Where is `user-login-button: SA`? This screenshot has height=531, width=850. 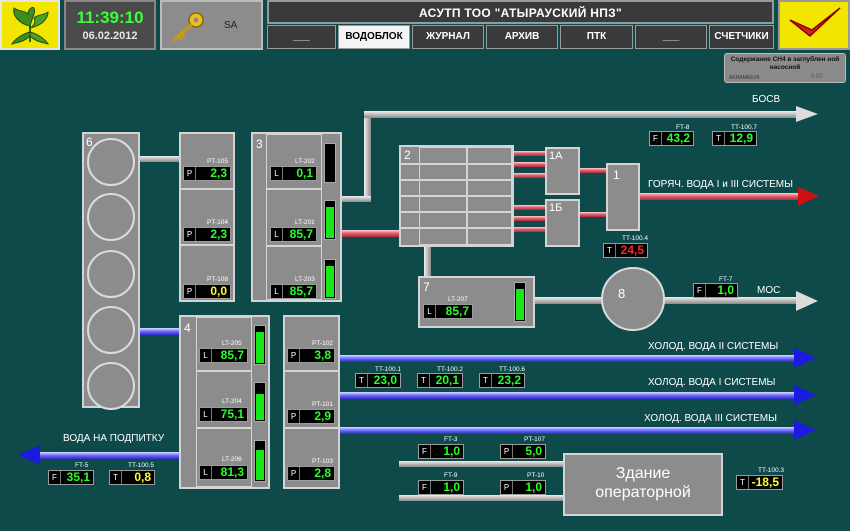
user-login-button: SA is located at coordinates (211, 25).